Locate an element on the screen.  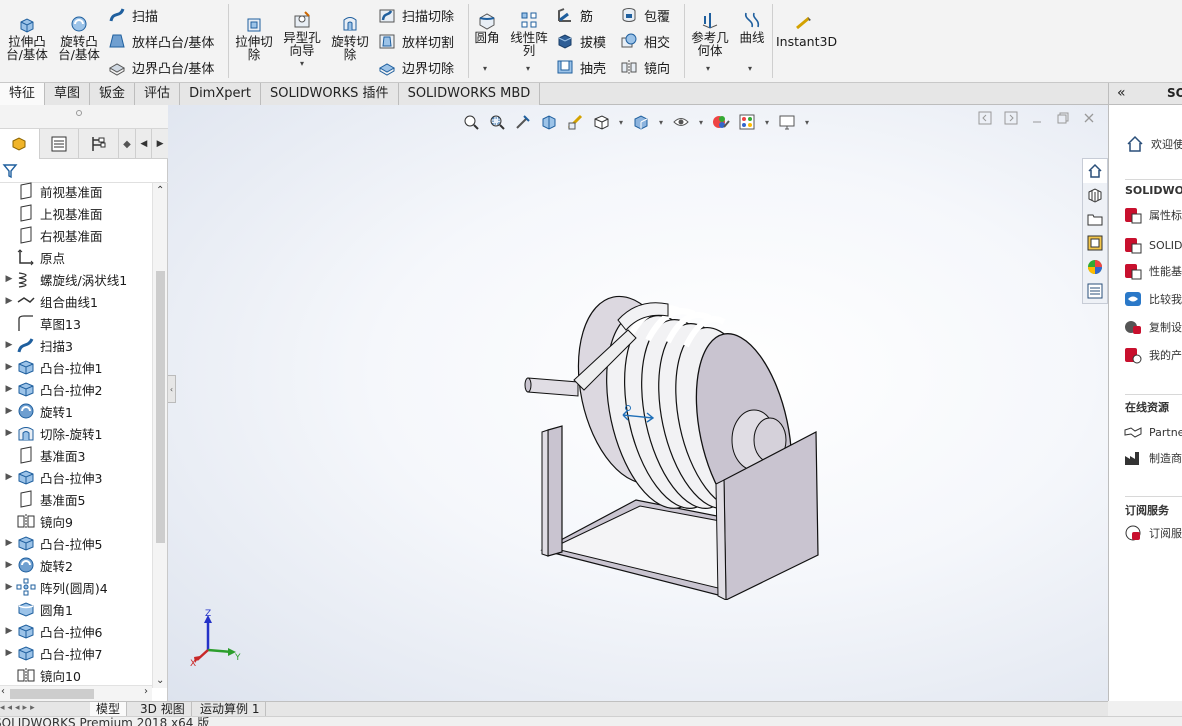
view-settings-button is located at coordinates (787, 122).